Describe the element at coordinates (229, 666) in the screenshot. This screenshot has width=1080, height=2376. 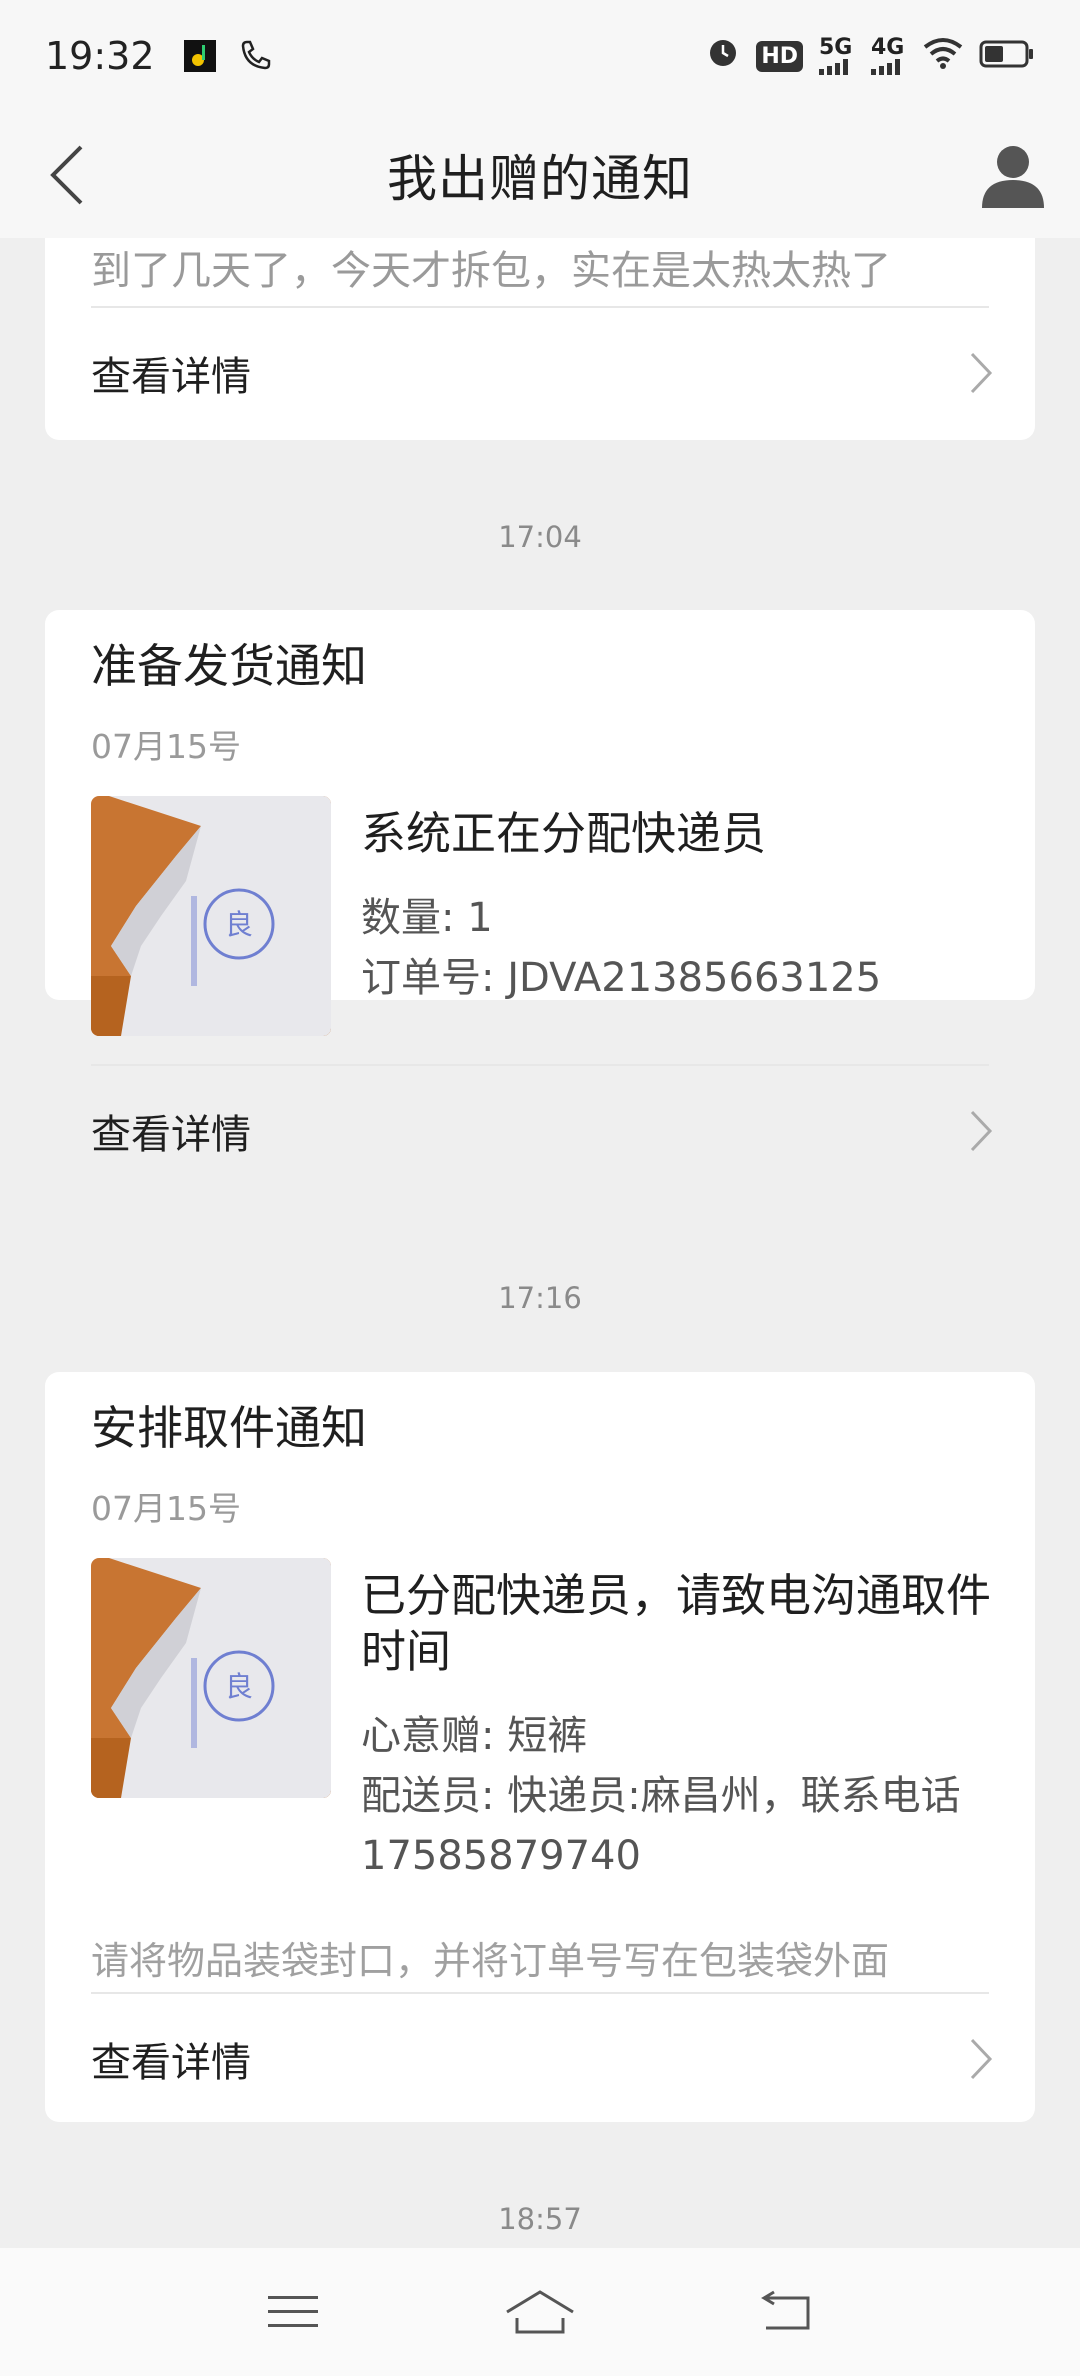
I see `card-title: 准备发货通知` at that location.